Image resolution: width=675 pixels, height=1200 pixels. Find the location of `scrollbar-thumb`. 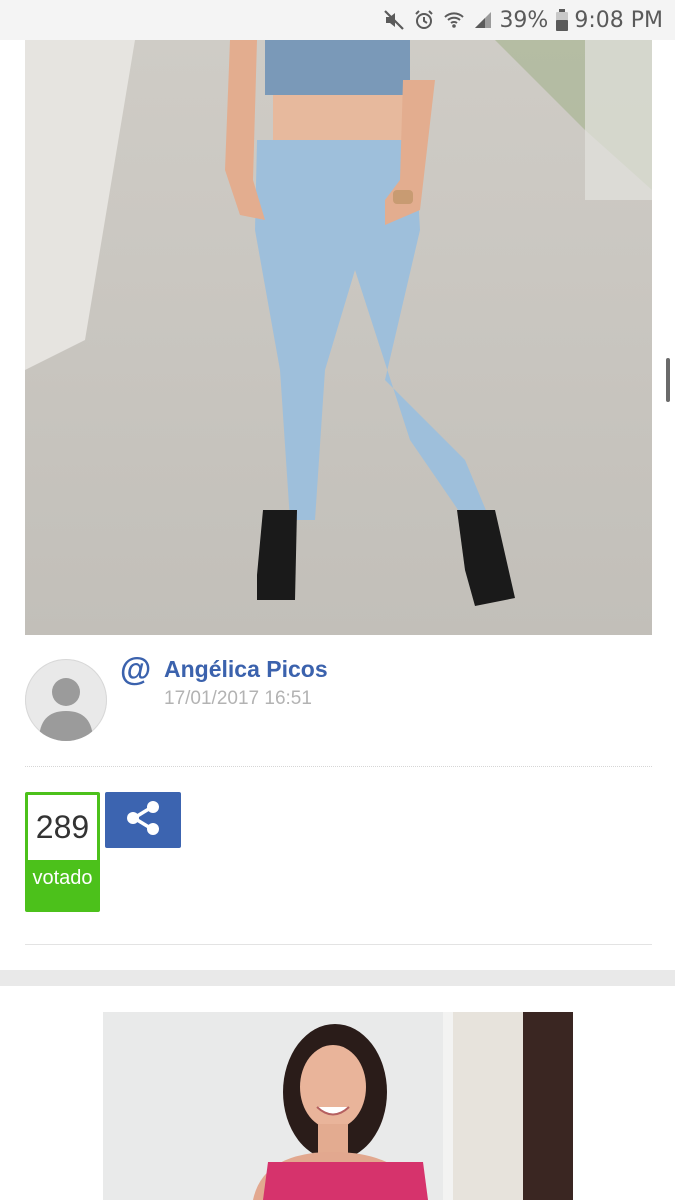

scrollbar-thumb is located at coordinates (668, 380).